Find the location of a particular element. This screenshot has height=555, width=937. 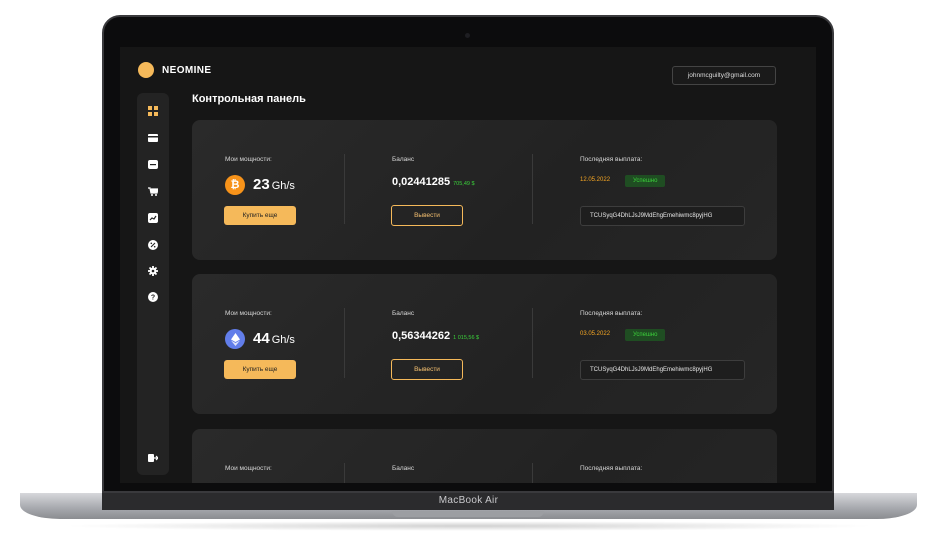

model-label: MacBook Air is located at coordinates (468, 500).